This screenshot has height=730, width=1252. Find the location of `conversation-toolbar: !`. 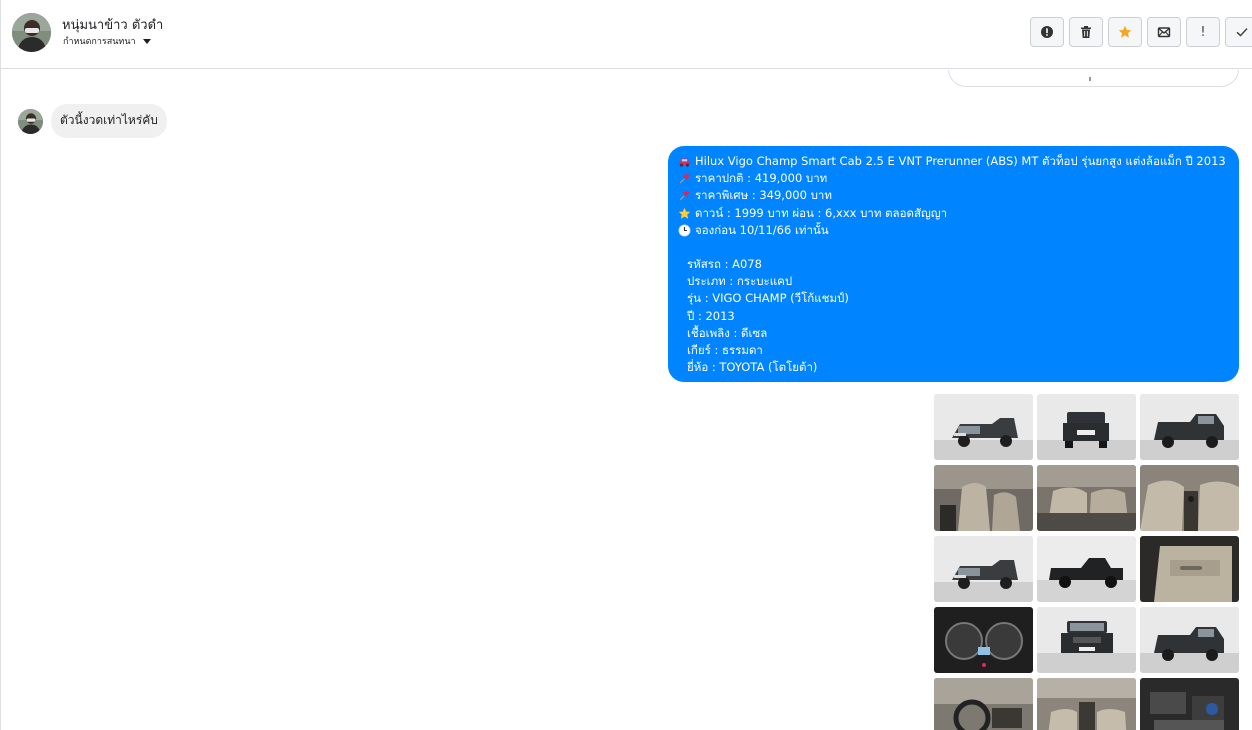

conversation-toolbar: ! is located at coordinates (1141, 32).